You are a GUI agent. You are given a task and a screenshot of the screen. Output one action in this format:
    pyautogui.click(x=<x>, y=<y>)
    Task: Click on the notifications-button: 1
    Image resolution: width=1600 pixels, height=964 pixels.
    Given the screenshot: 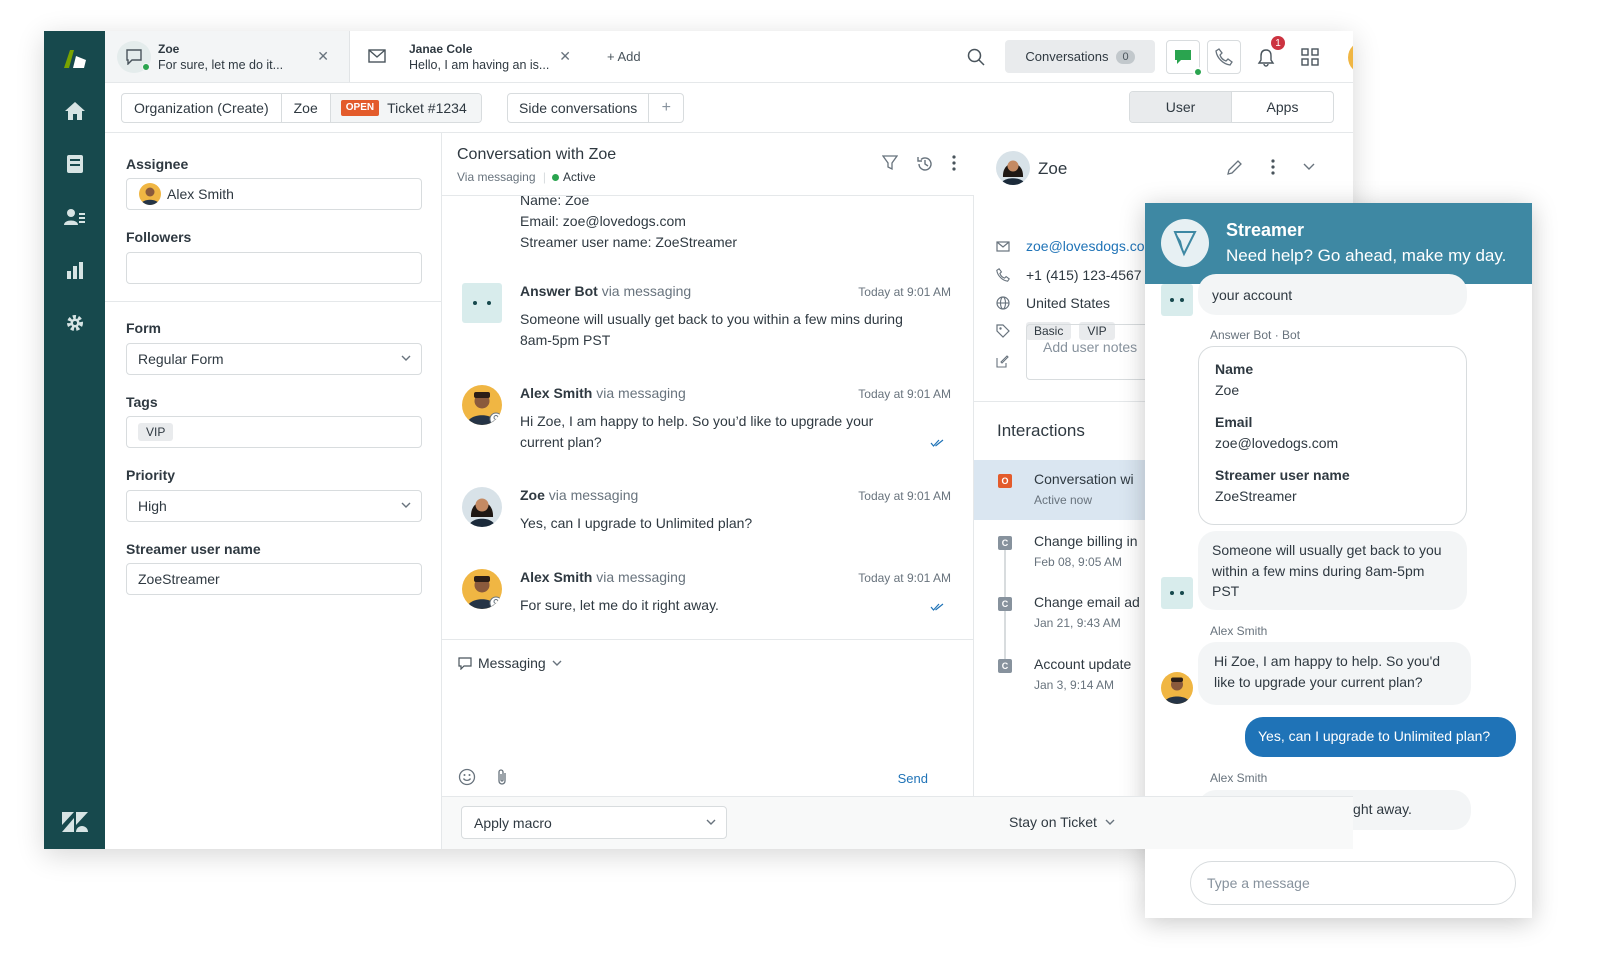 What is the action you would take?
    pyautogui.click(x=1267, y=55)
    